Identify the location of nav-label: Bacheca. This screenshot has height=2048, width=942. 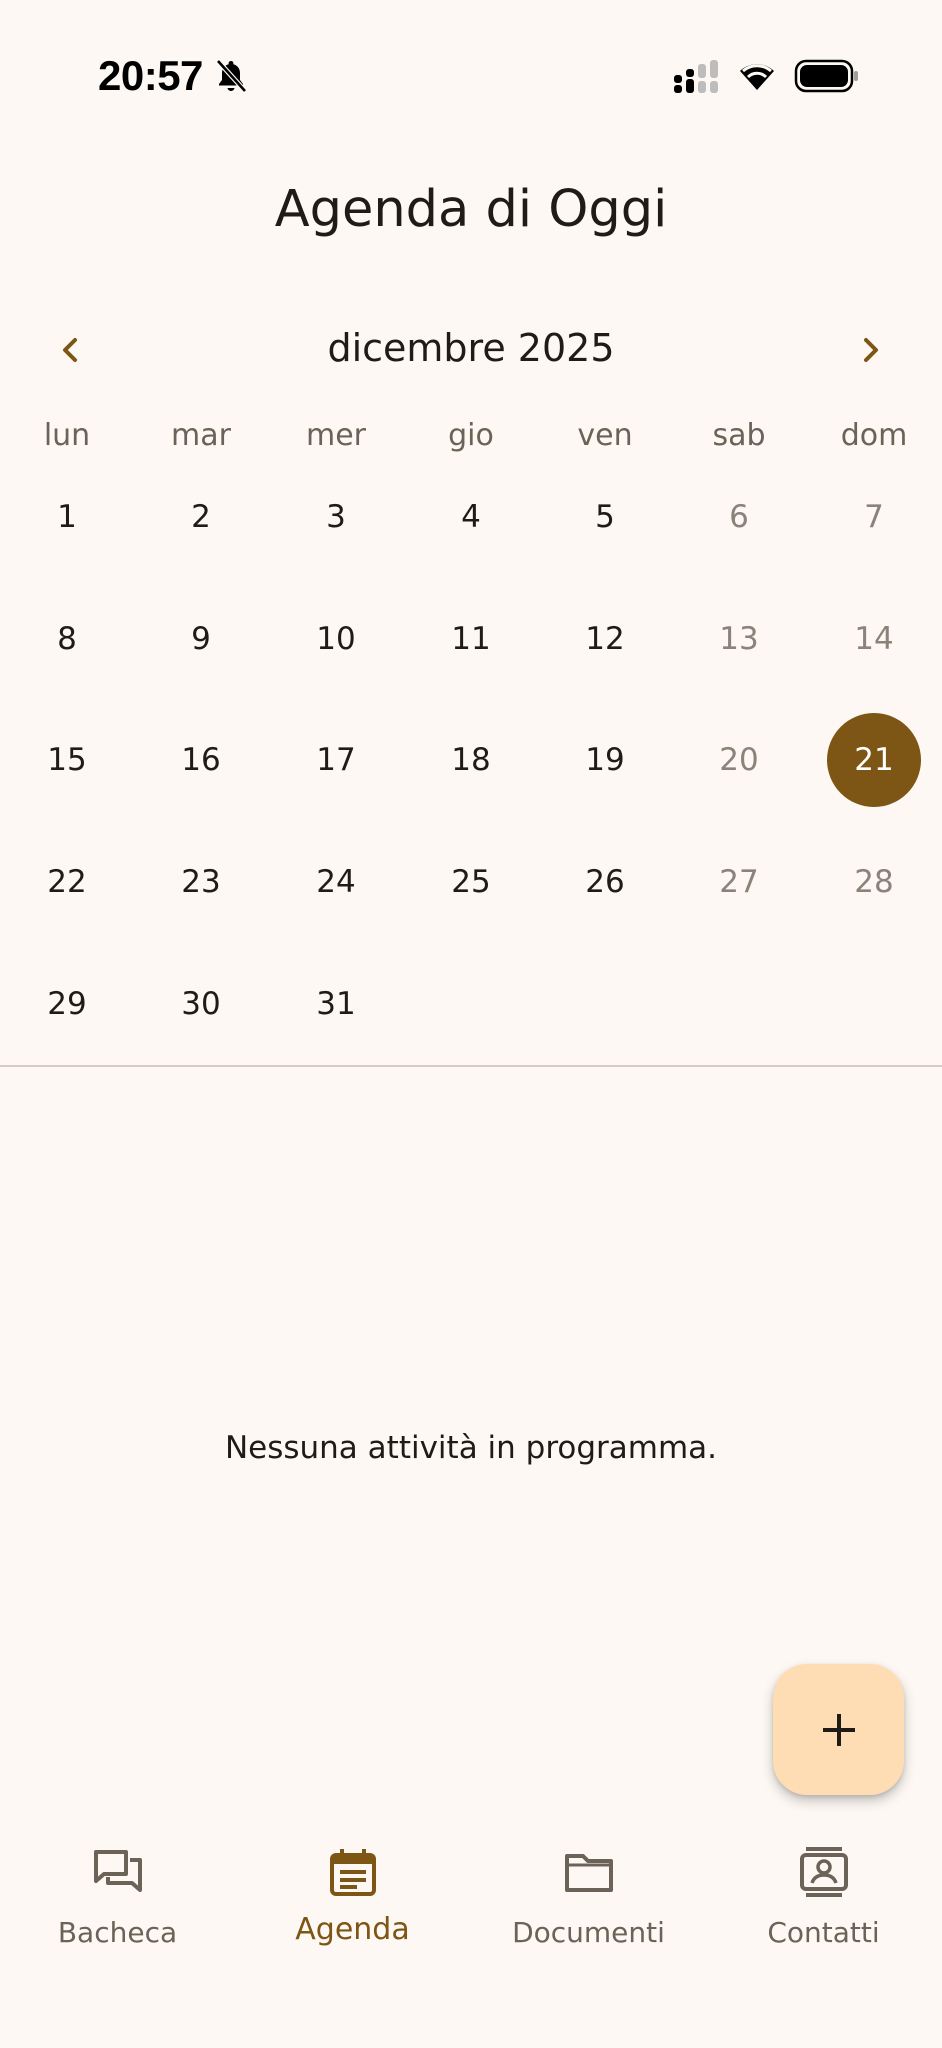
(117, 1932).